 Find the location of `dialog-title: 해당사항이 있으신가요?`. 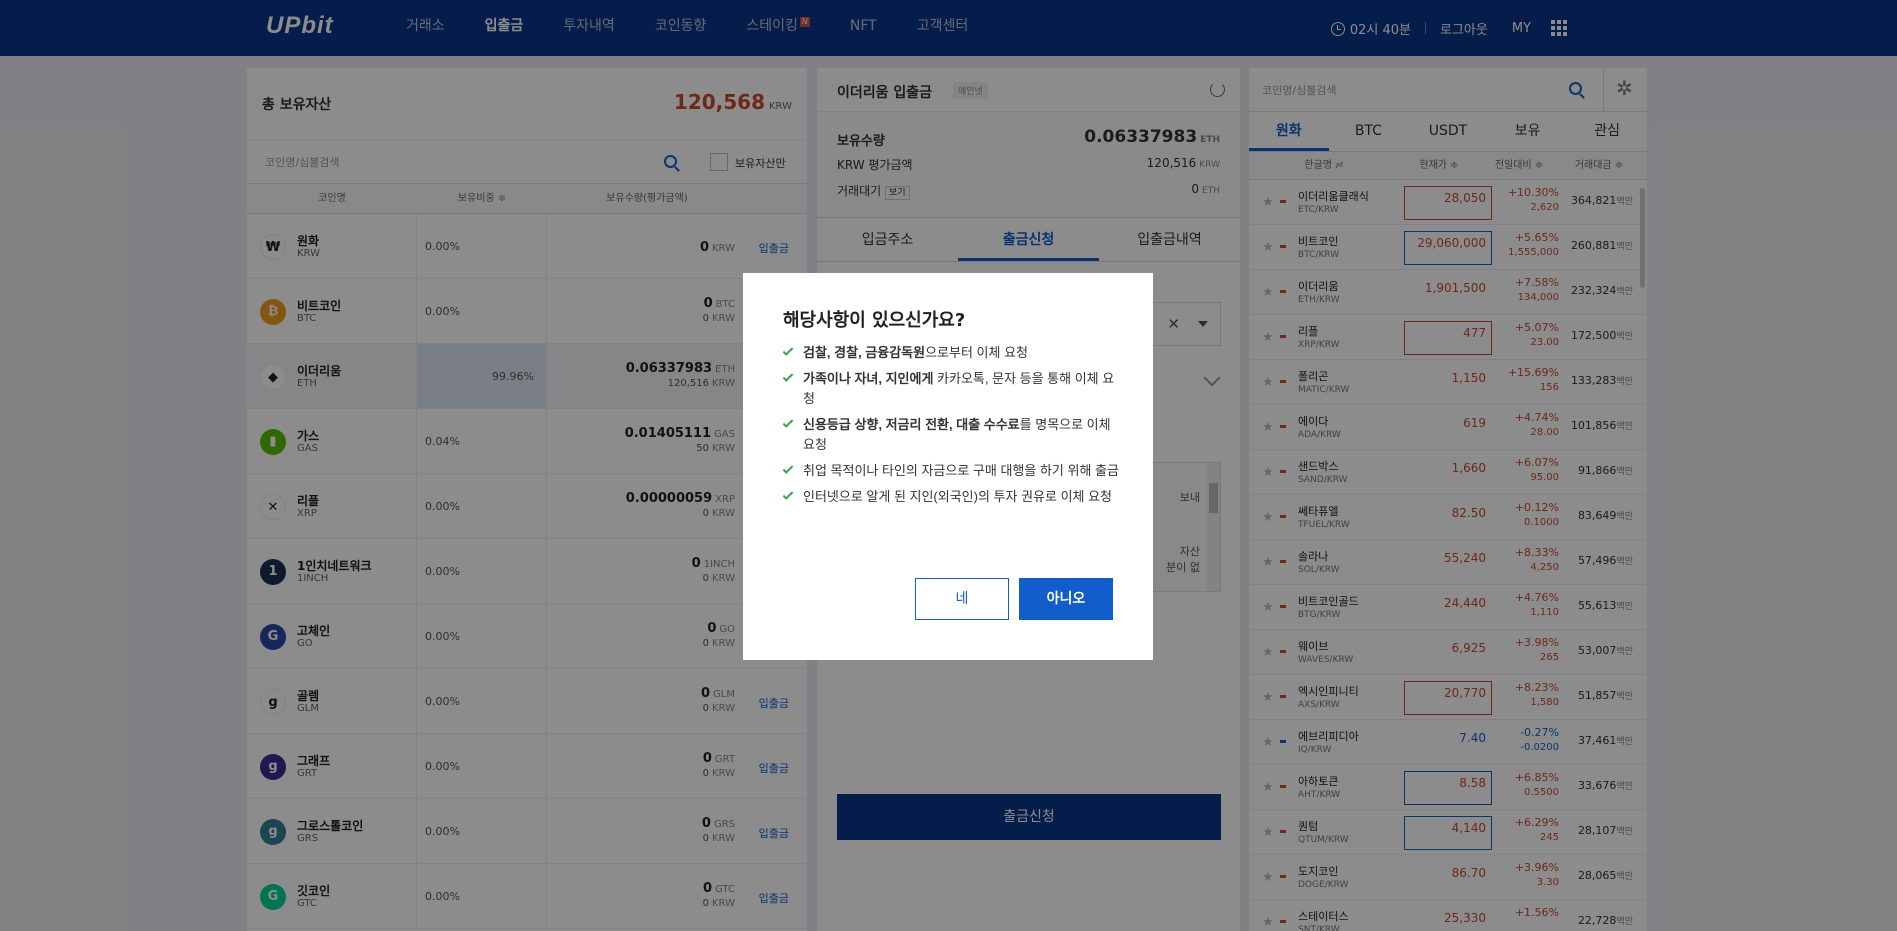

dialog-title: 해당사항이 있으신가요? is located at coordinates (874, 320).